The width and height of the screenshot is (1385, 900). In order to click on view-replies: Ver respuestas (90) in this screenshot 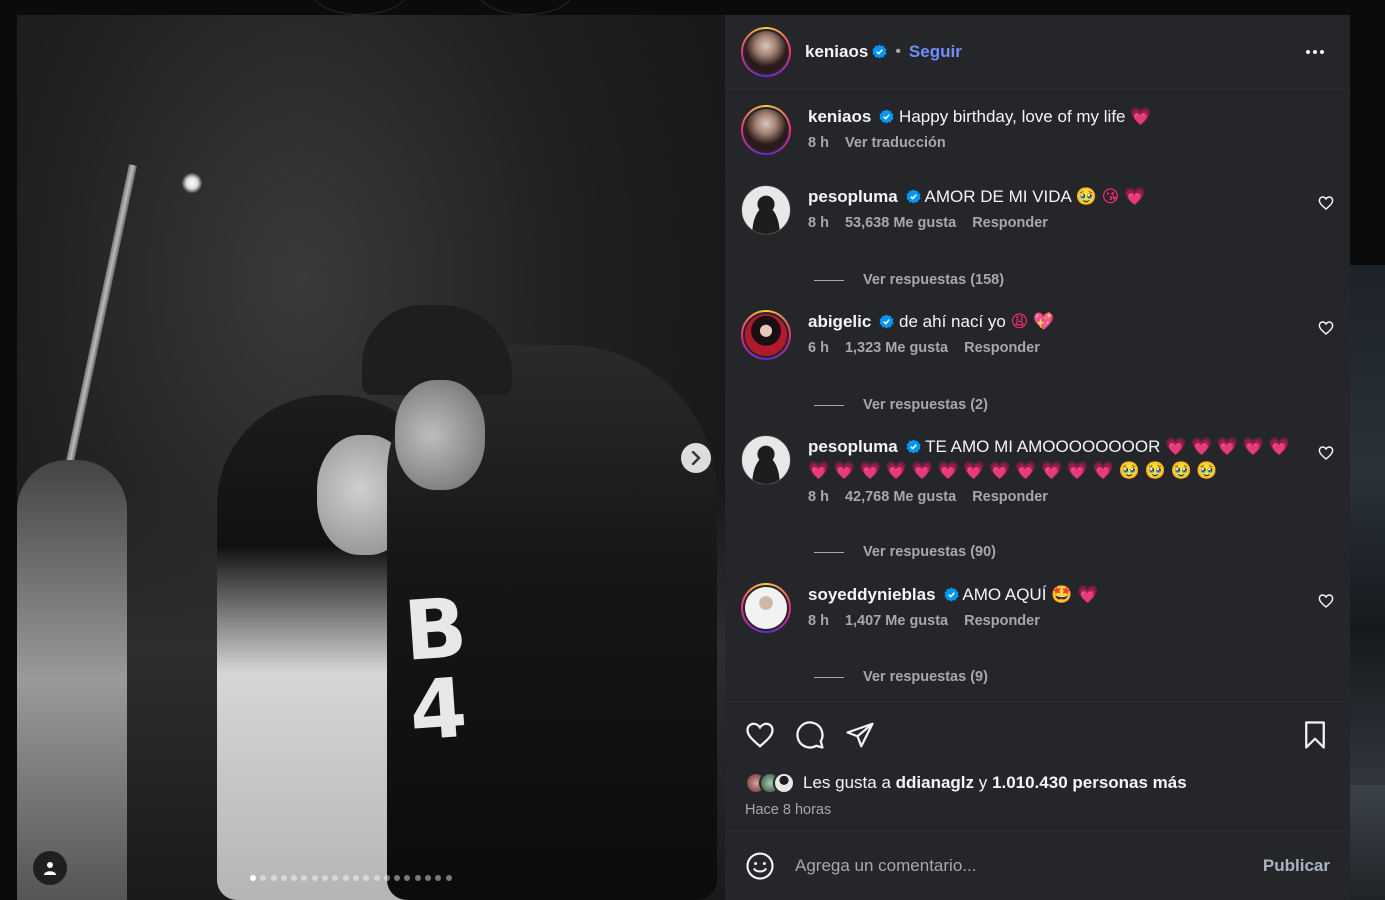, I will do `click(905, 552)`.